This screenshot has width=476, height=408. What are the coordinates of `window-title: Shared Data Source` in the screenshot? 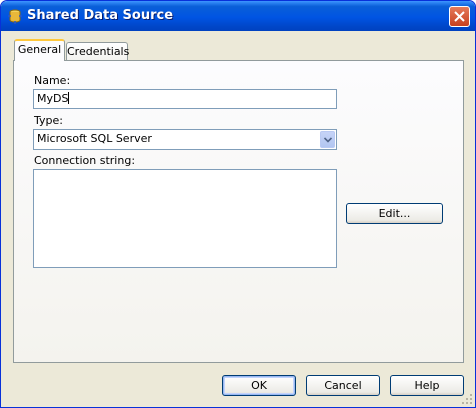 It's located at (100, 15).